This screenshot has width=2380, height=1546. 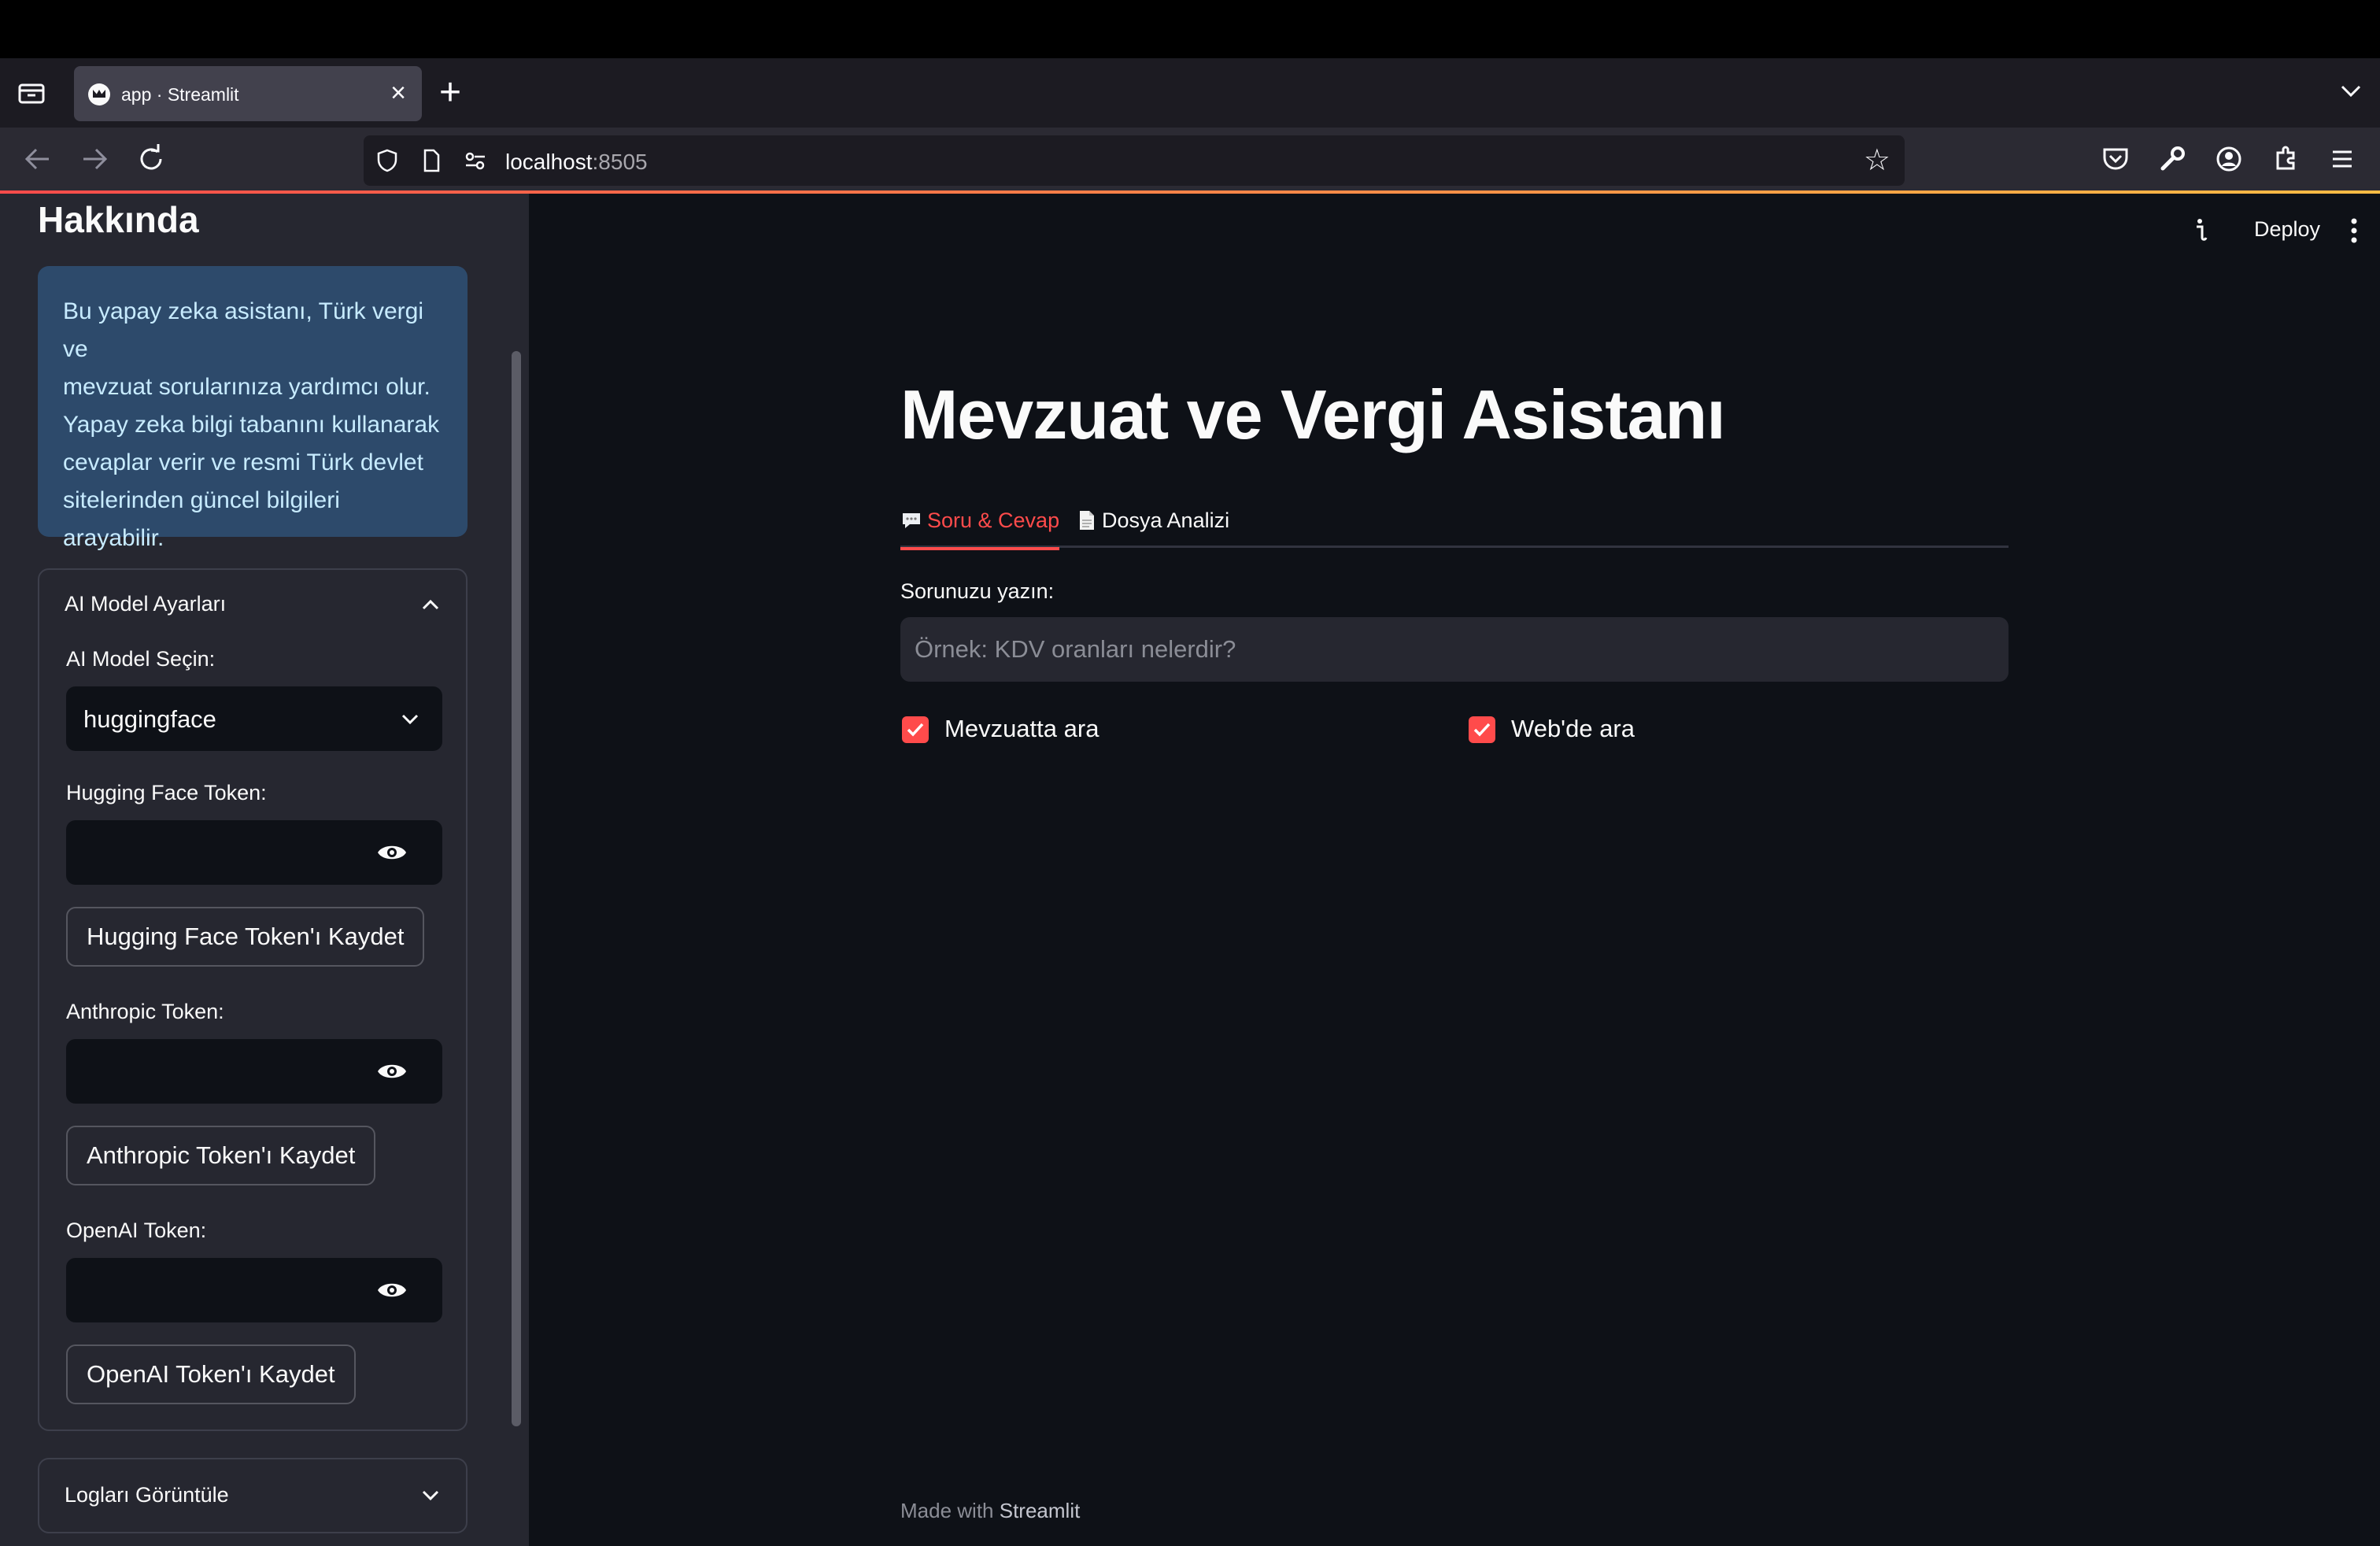 What do you see at coordinates (978, 591) in the screenshot?
I see `question-label: Sorunuzu yazın:` at bounding box center [978, 591].